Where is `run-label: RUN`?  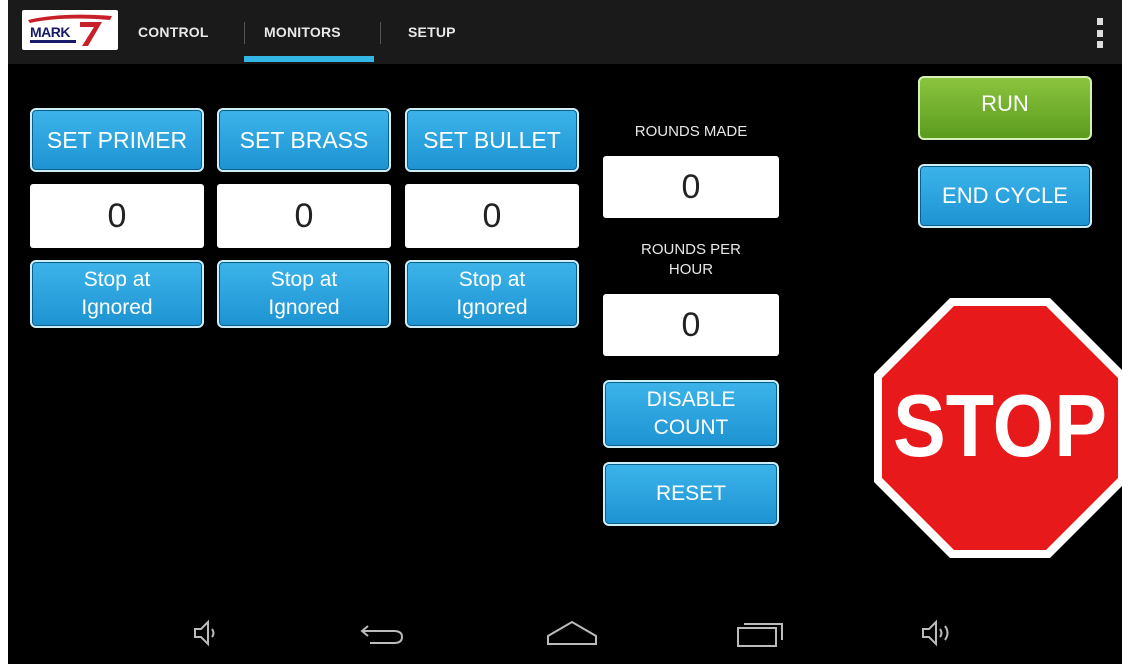
run-label: RUN is located at coordinates (1005, 103).